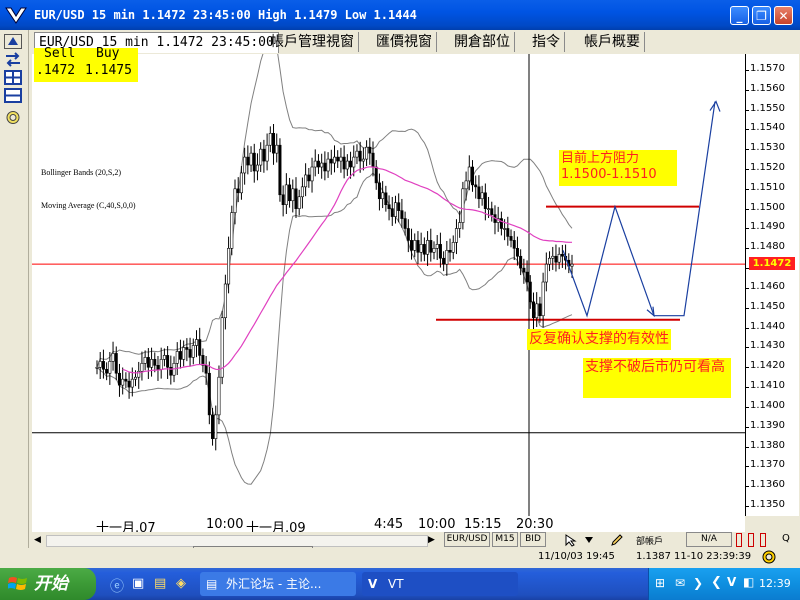 The image size is (800, 600). I want to click on swap-arrows-icon, so click(13, 59).